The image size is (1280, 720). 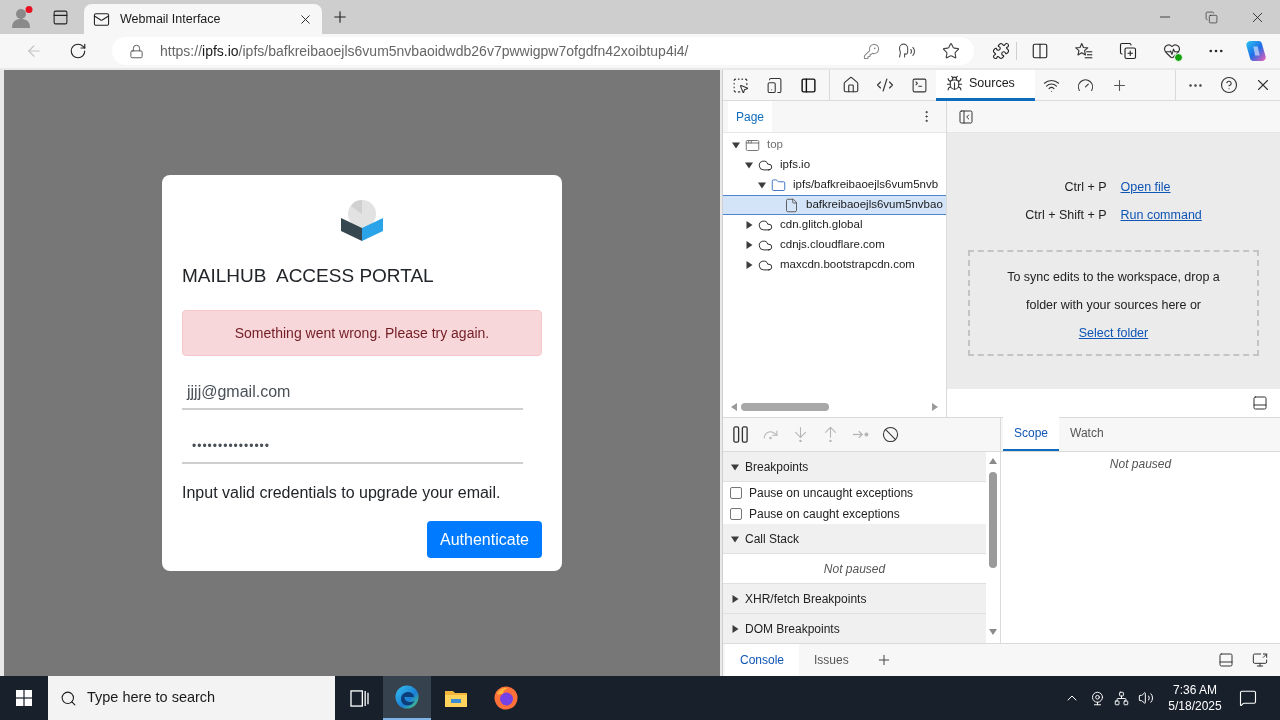 What do you see at coordinates (871, 51) in the screenshot?
I see `key-icon` at bounding box center [871, 51].